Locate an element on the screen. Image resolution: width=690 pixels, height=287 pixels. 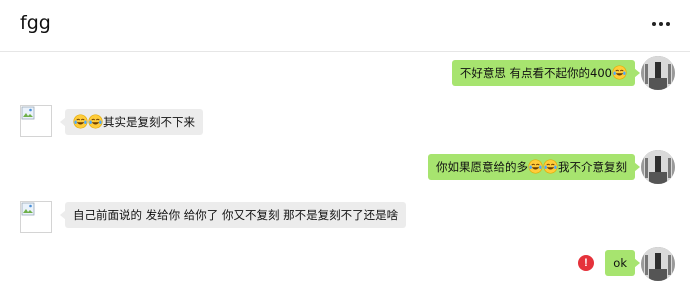
message-text: ok is located at coordinates (620, 263).